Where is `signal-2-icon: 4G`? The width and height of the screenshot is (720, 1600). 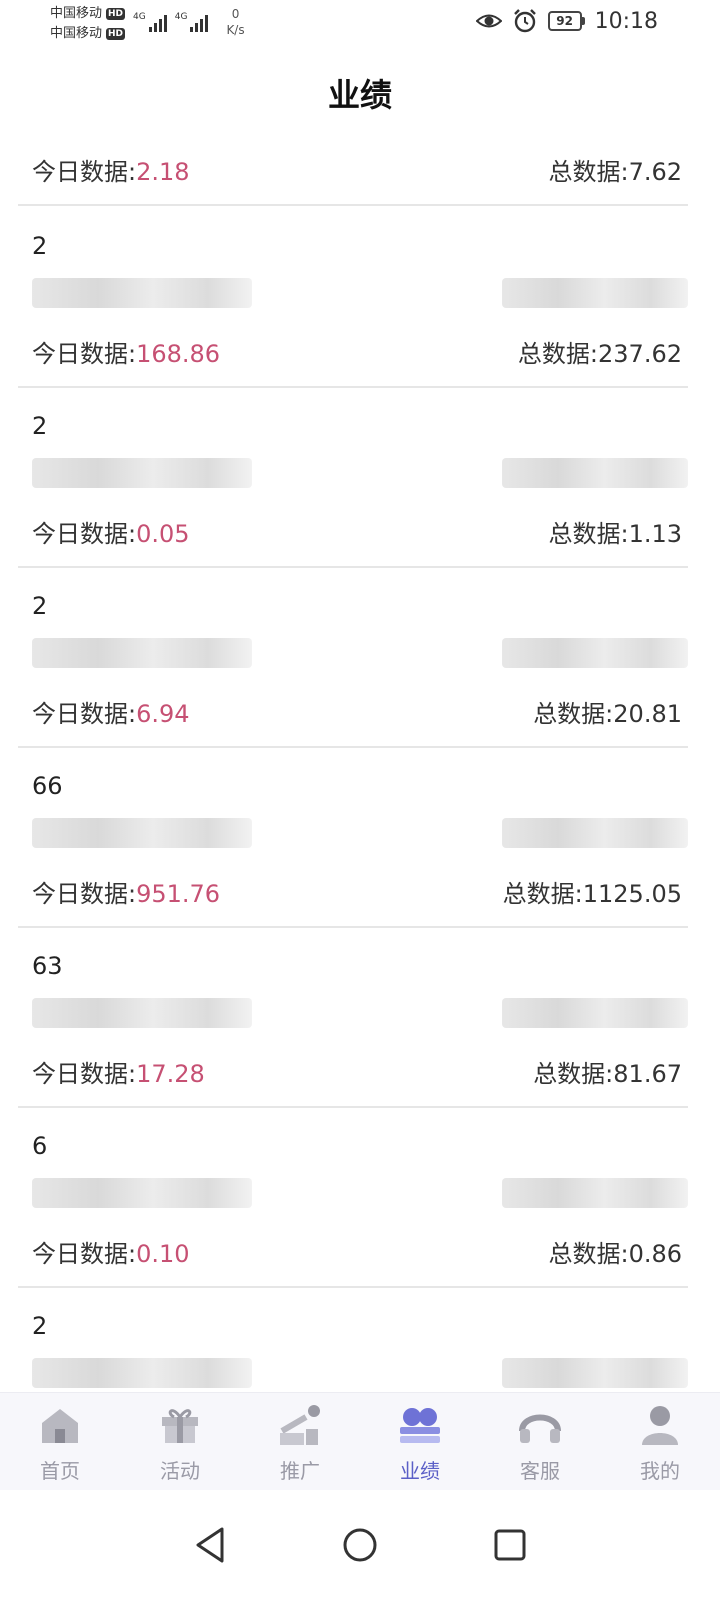 signal-2-icon: 4G is located at coordinates (192, 22).